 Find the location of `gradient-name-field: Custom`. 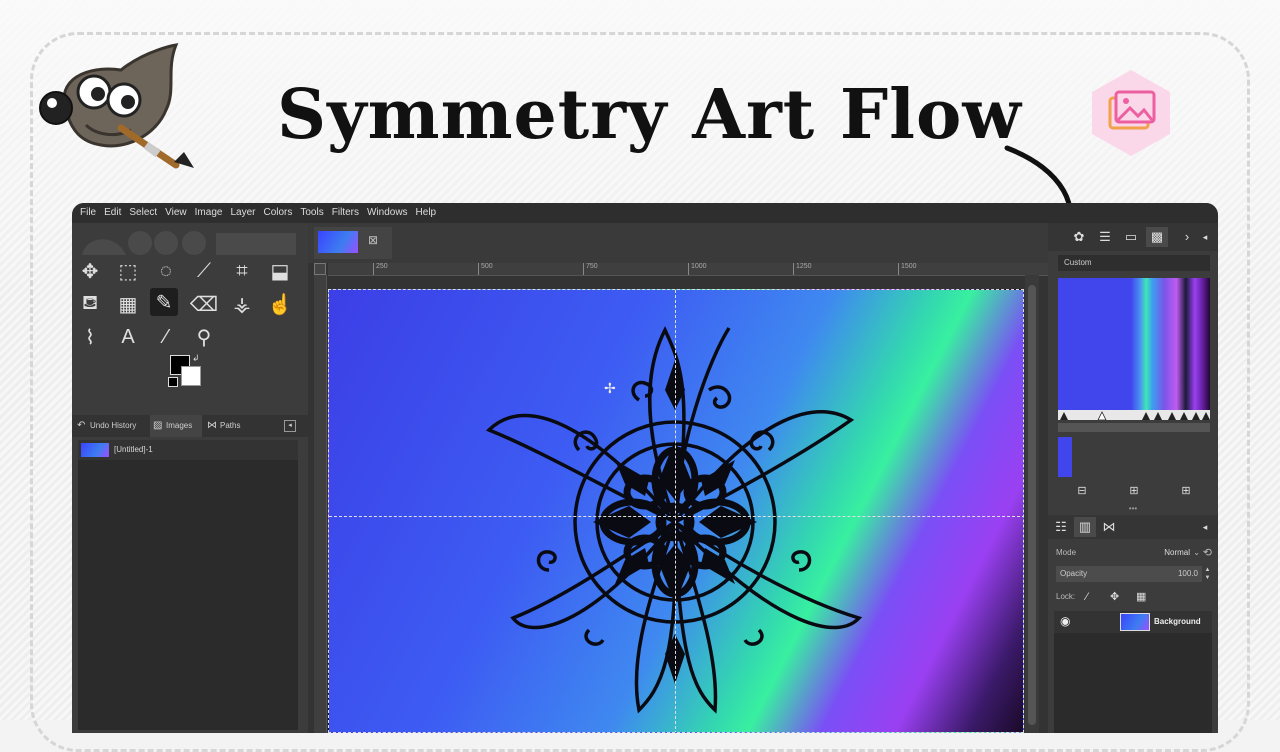

gradient-name-field: Custom is located at coordinates (1134, 263).